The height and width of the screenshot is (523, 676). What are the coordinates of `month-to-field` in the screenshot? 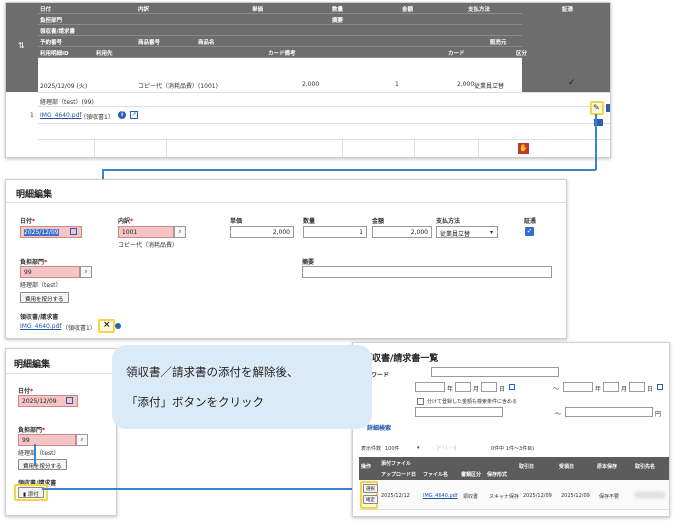 It's located at (611, 387).